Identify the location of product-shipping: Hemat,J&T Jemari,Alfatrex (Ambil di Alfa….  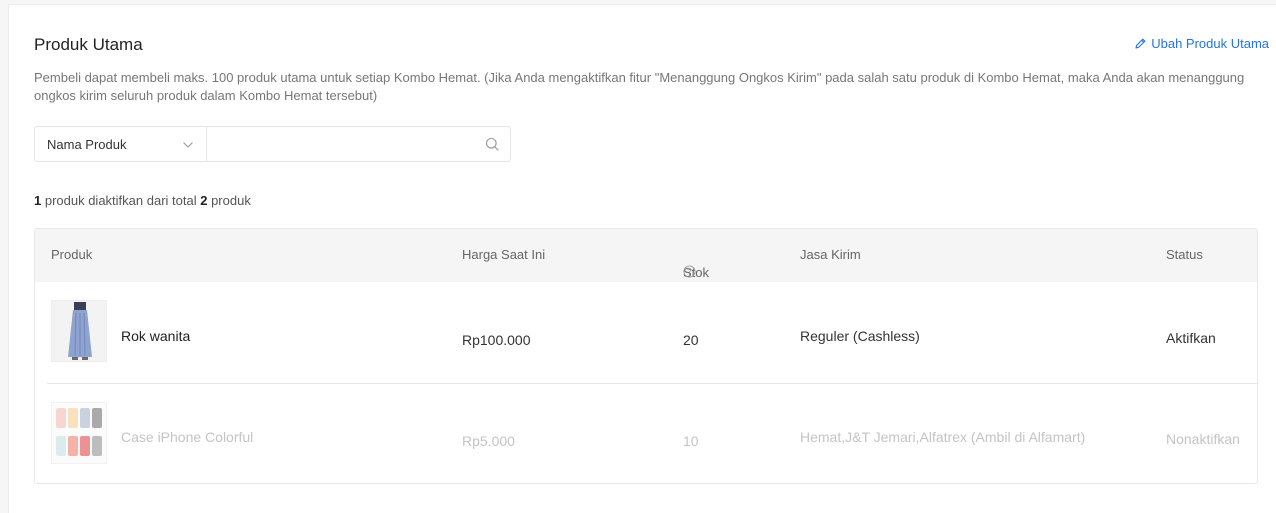
(943, 437).